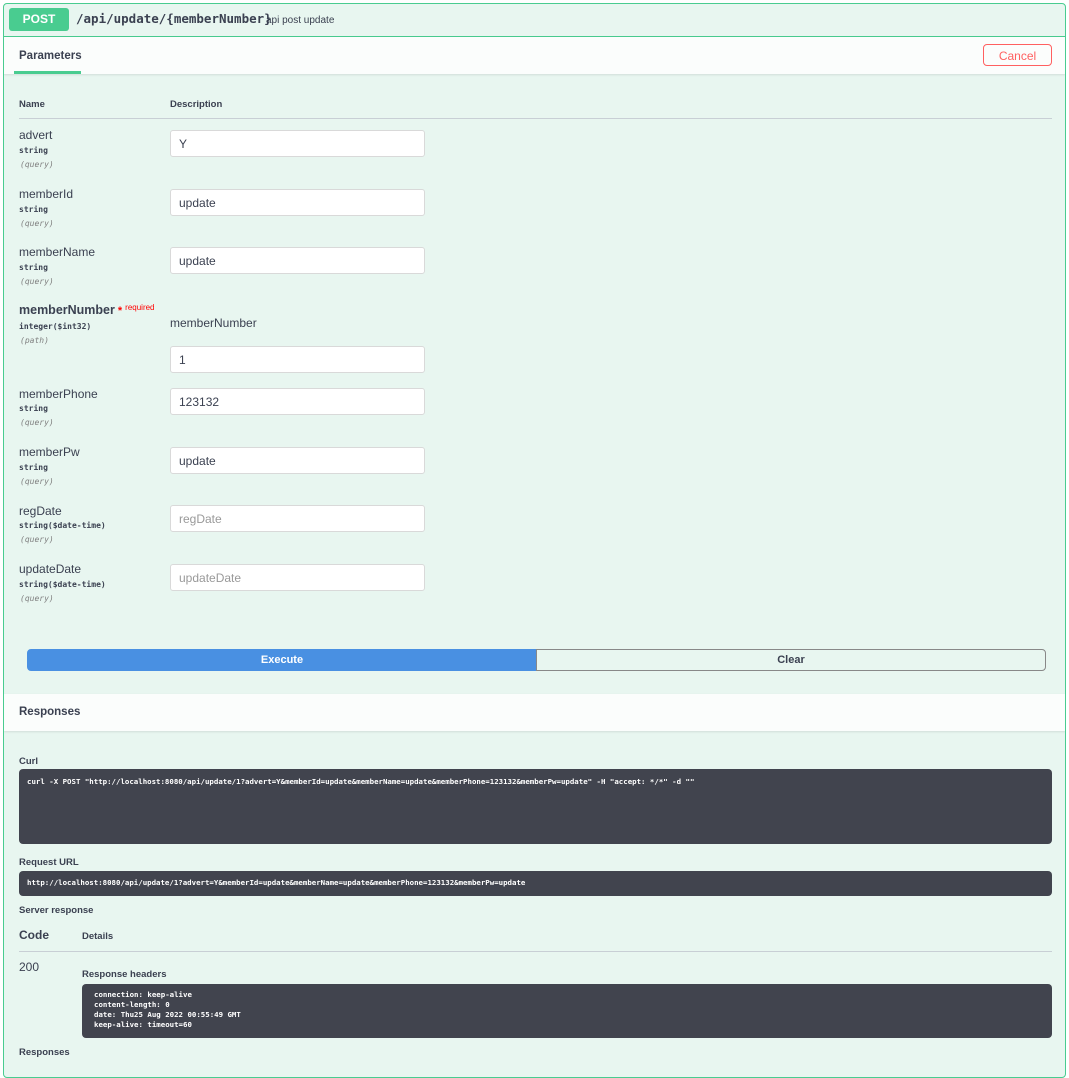 The image size is (1069, 1078). Describe the element at coordinates (98, 936) in the screenshot. I see `details-column-header: Details` at that location.